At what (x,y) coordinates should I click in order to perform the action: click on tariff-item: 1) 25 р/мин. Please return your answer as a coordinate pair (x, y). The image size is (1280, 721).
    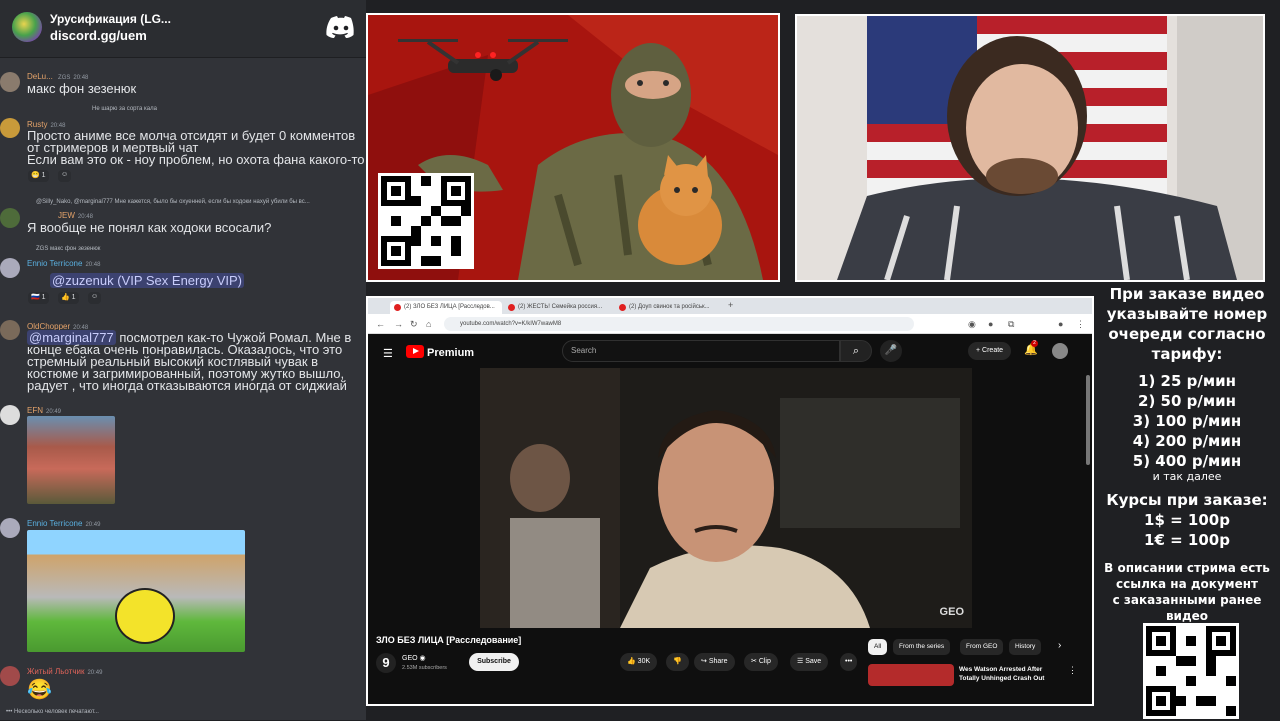
    Looking at the image, I should click on (1187, 381).